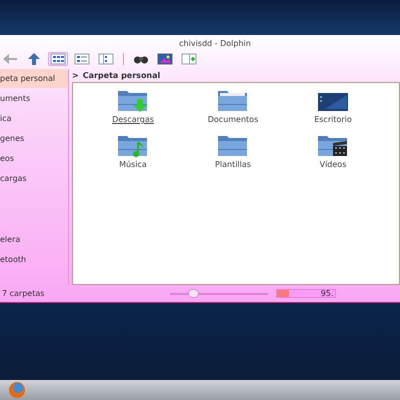  What do you see at coordinates (215, 44) in the screenshot?
I see `window-title: chivisdd - Dolphin` at bounding box center [215, 44].